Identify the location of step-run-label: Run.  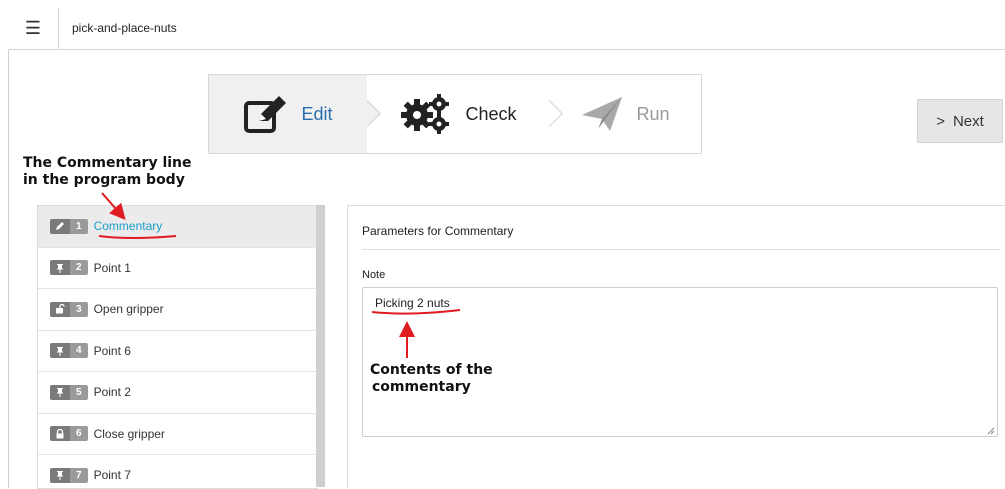
(653, 113).